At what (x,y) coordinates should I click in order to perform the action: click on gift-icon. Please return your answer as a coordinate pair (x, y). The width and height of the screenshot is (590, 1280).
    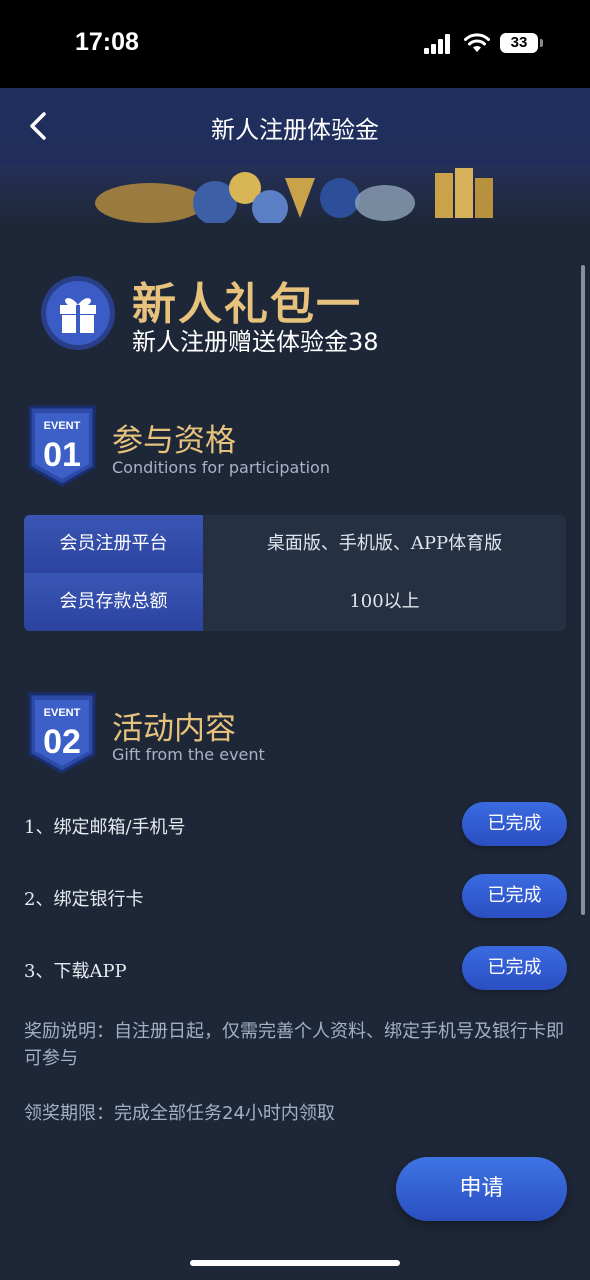
    Looking at the image, I should click on (78, 313).